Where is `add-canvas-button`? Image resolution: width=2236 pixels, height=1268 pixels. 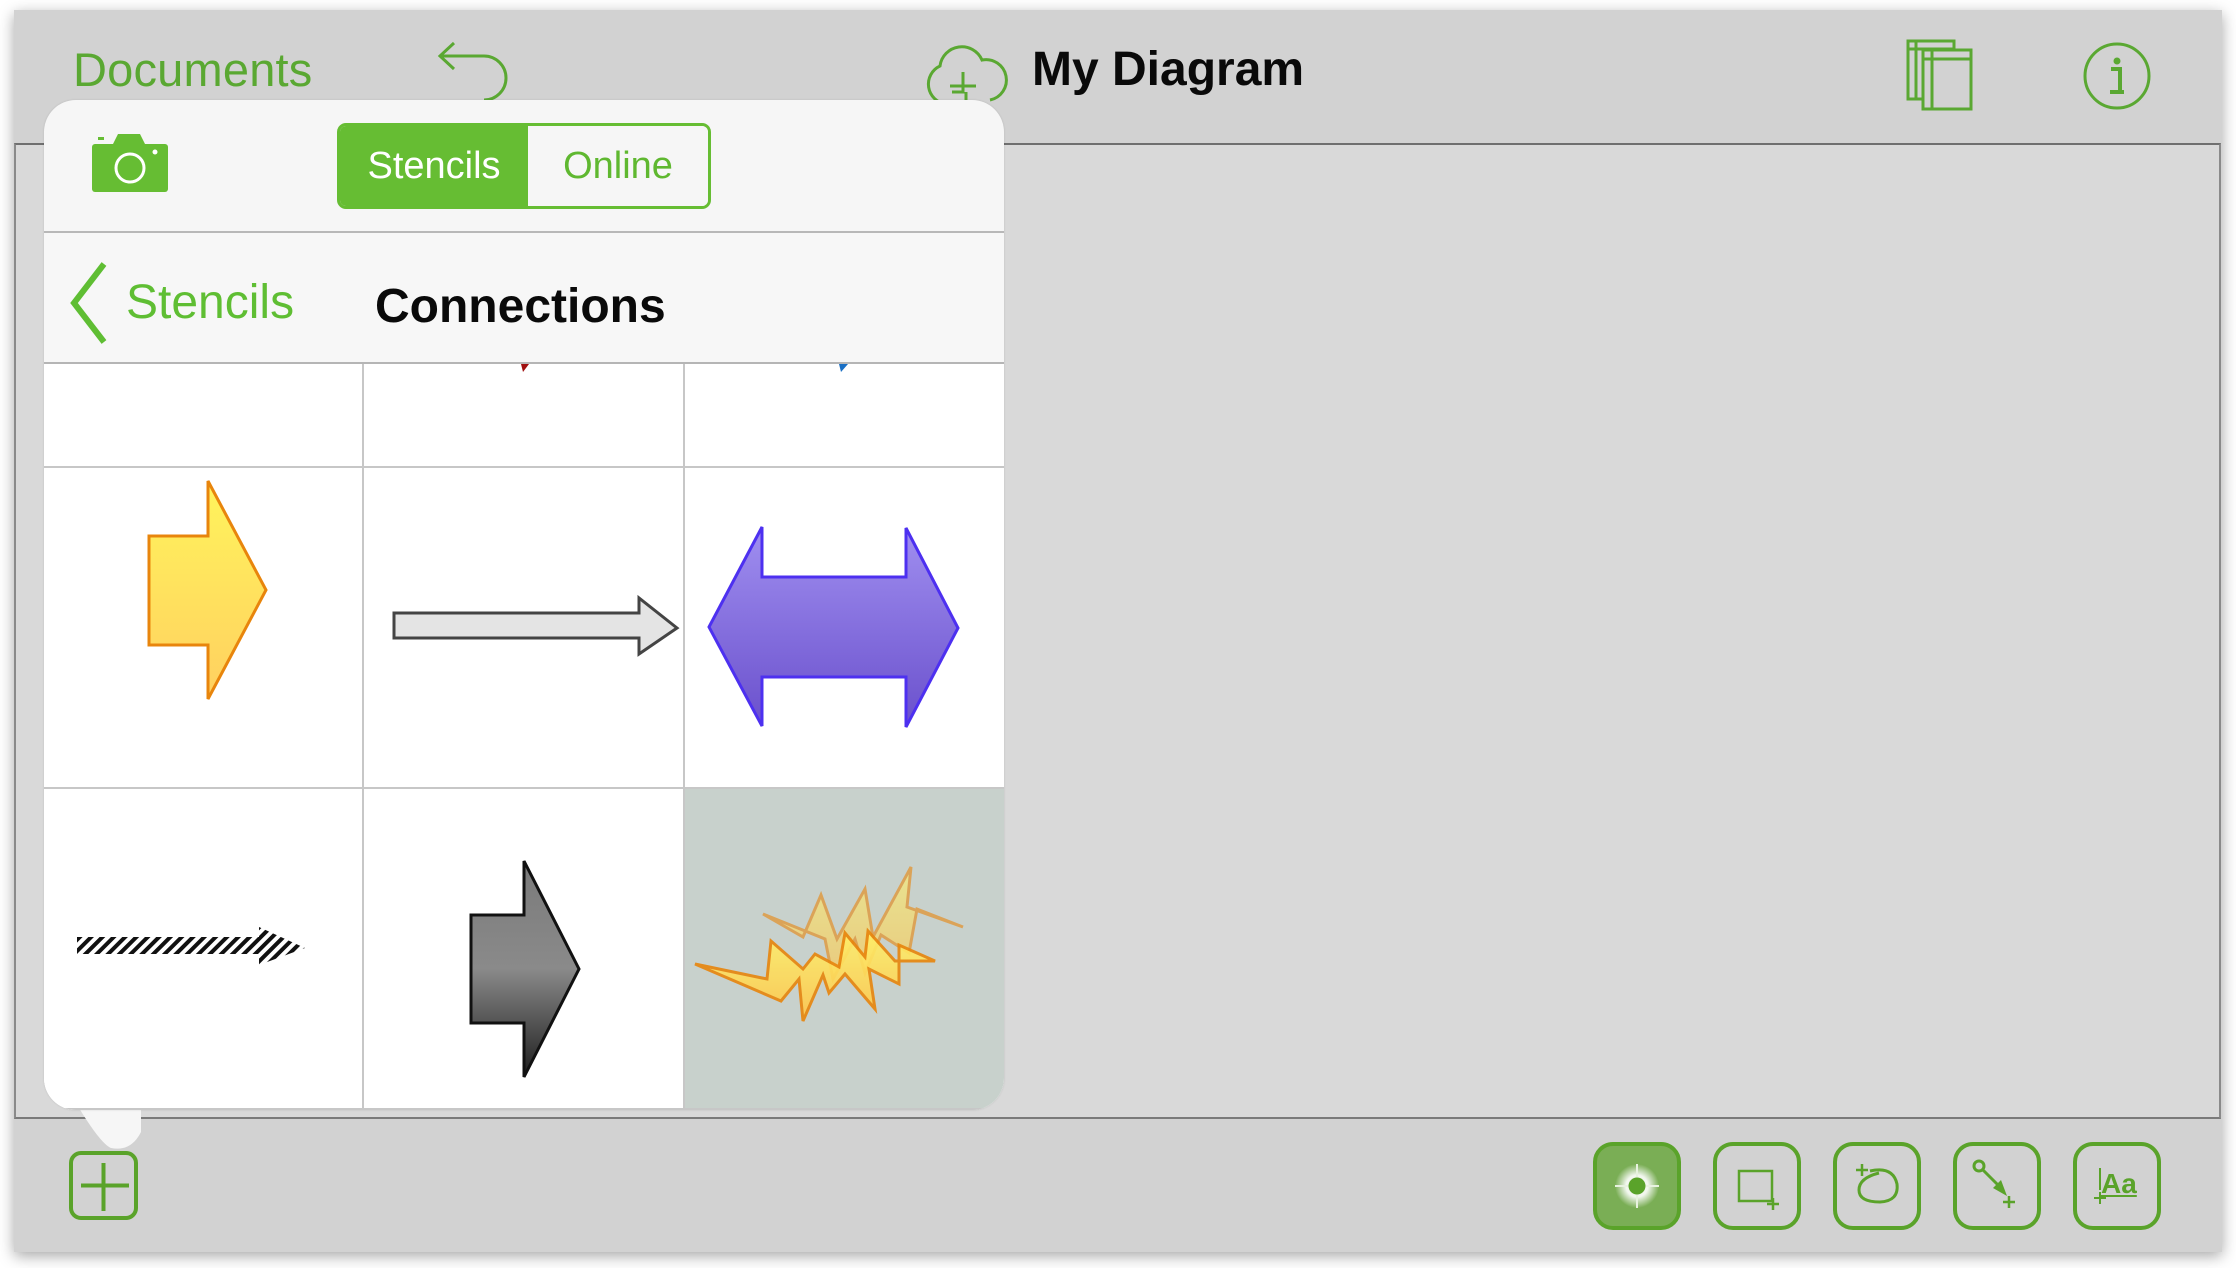
add-canvas-button is located at coordinates (103, 1185).